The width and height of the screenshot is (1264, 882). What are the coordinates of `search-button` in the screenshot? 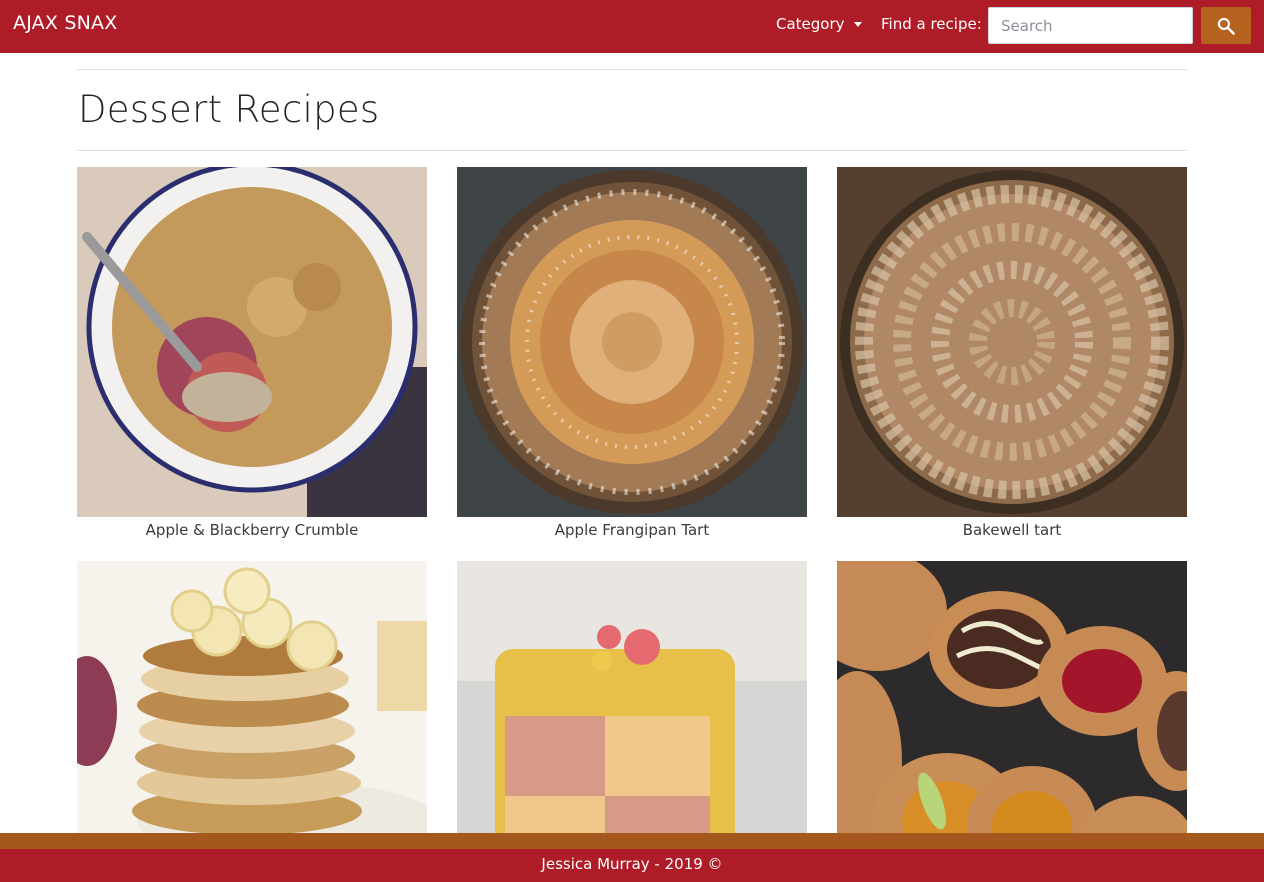 It's located at (1226, 25).